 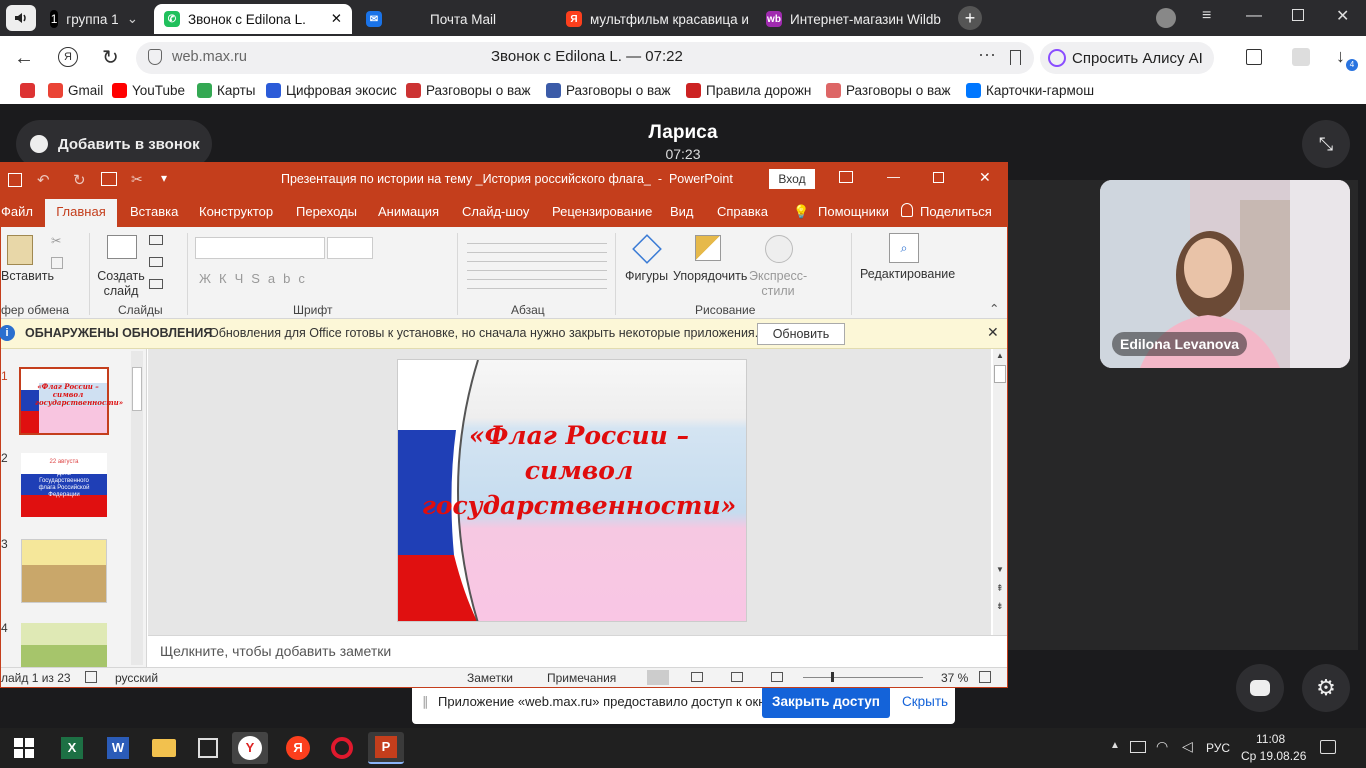 What do you see at coordinates (1218, 748) in the screenshot?
I see `input-language: РУС` at bounding box center [1218, 748].